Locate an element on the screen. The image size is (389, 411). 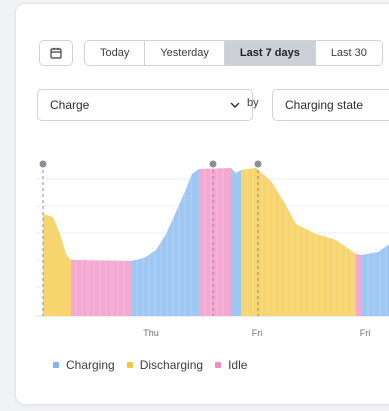
by-label: by is located at coordinates (253, 103).